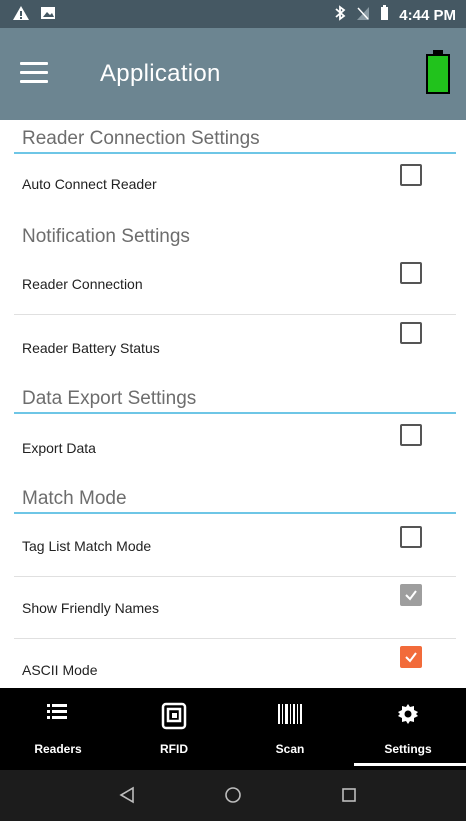  What do you see at coordinates (411, 175) in the screenshot?
I see `auto-connect-checkbox` at bounding box center [411, 175].